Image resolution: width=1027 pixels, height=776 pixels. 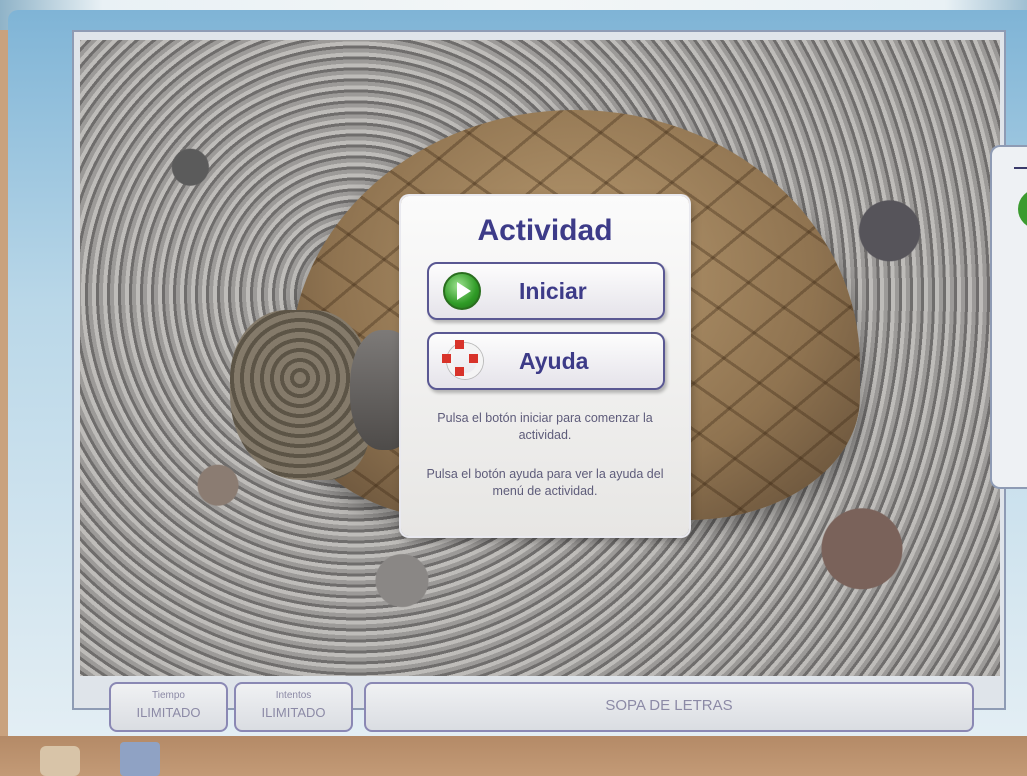 What do you see at coordinates (140, 759) in the screenshot?
I see `taskbar-word-icon` at bounding box center [140, 759].